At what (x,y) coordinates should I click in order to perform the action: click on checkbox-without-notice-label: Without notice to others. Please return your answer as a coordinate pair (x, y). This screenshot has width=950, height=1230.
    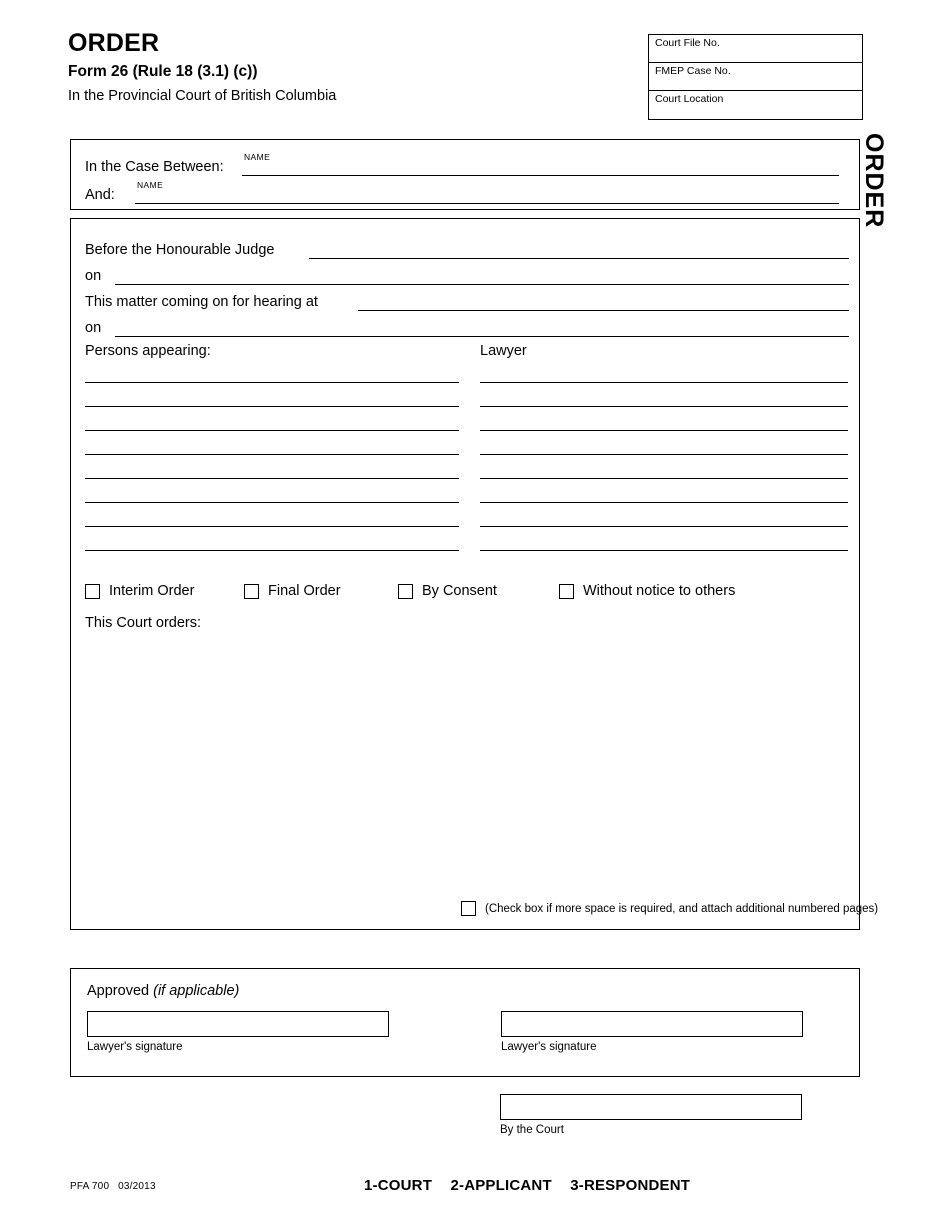
    Looking at the image, I should click on (659, 591).